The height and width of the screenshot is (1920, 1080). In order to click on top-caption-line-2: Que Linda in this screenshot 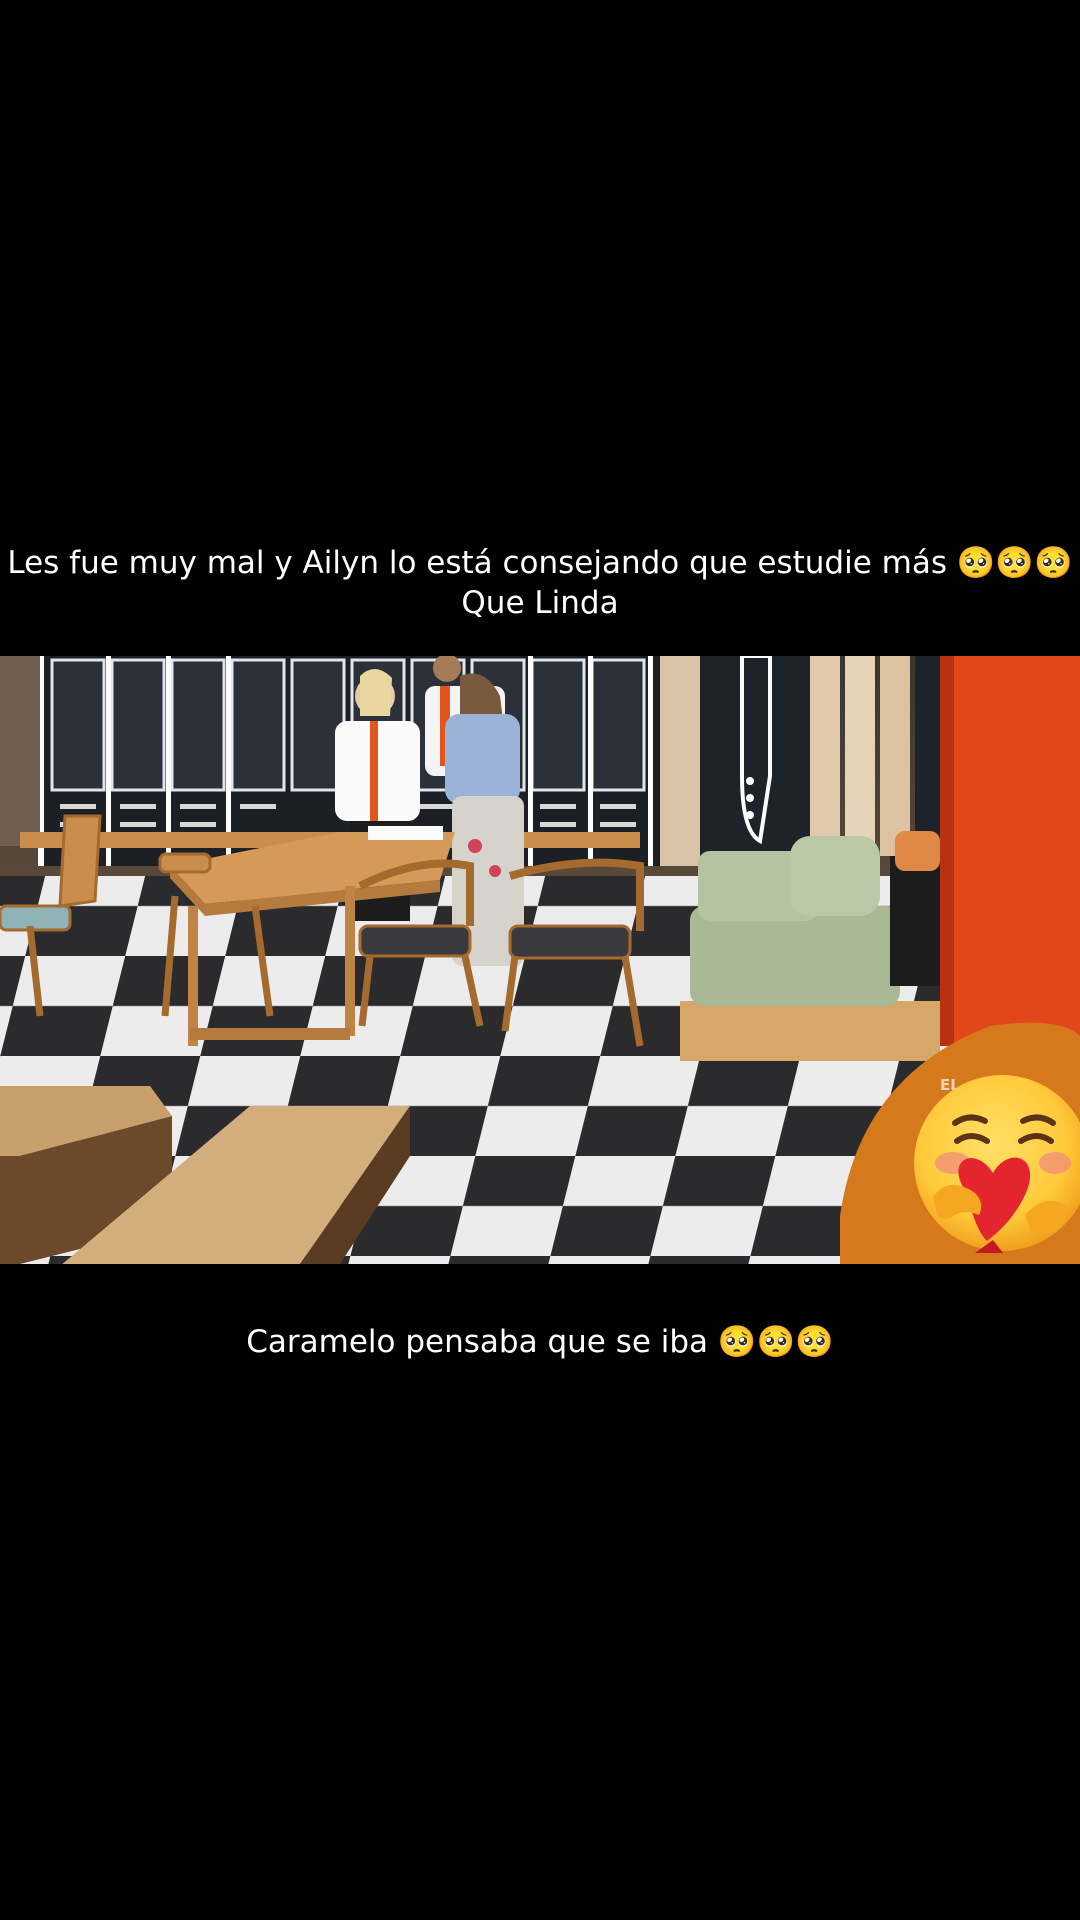, I will do `click(540, 603)`.